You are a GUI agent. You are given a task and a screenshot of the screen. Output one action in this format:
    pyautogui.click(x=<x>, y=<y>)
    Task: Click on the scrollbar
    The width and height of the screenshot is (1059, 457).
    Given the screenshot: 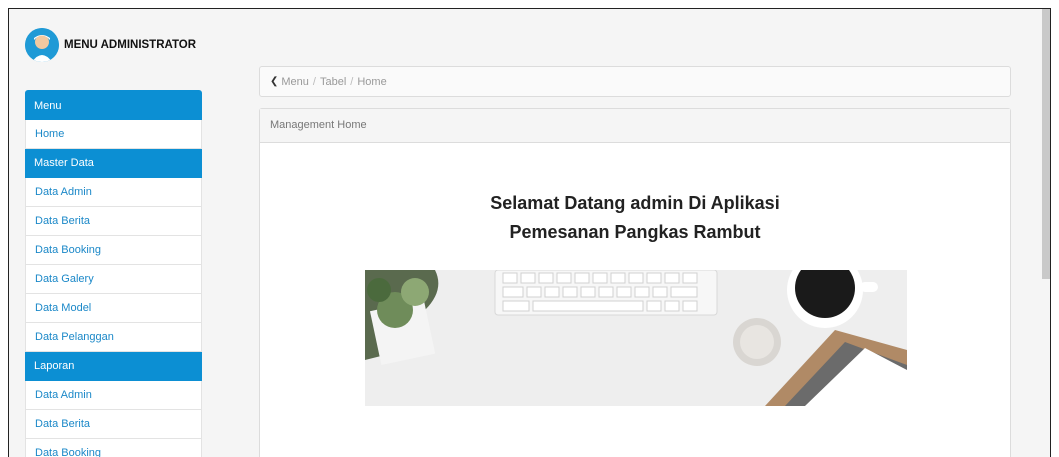 What is the action you would take?
    pyautogui.click(x=1046, y=144)
    